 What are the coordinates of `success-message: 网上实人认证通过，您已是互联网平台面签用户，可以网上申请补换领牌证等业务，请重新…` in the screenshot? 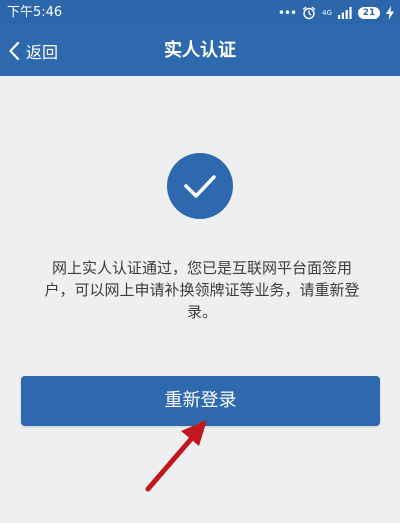 It's located at (202, 290).